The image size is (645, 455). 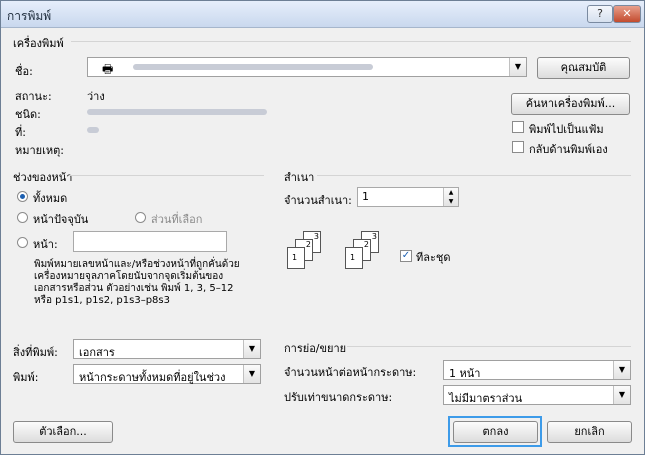 What do you see at coordinates (495, 432) in the screenshot?
I see `ok-button: ตกลง` at bounding box center [495, 432].